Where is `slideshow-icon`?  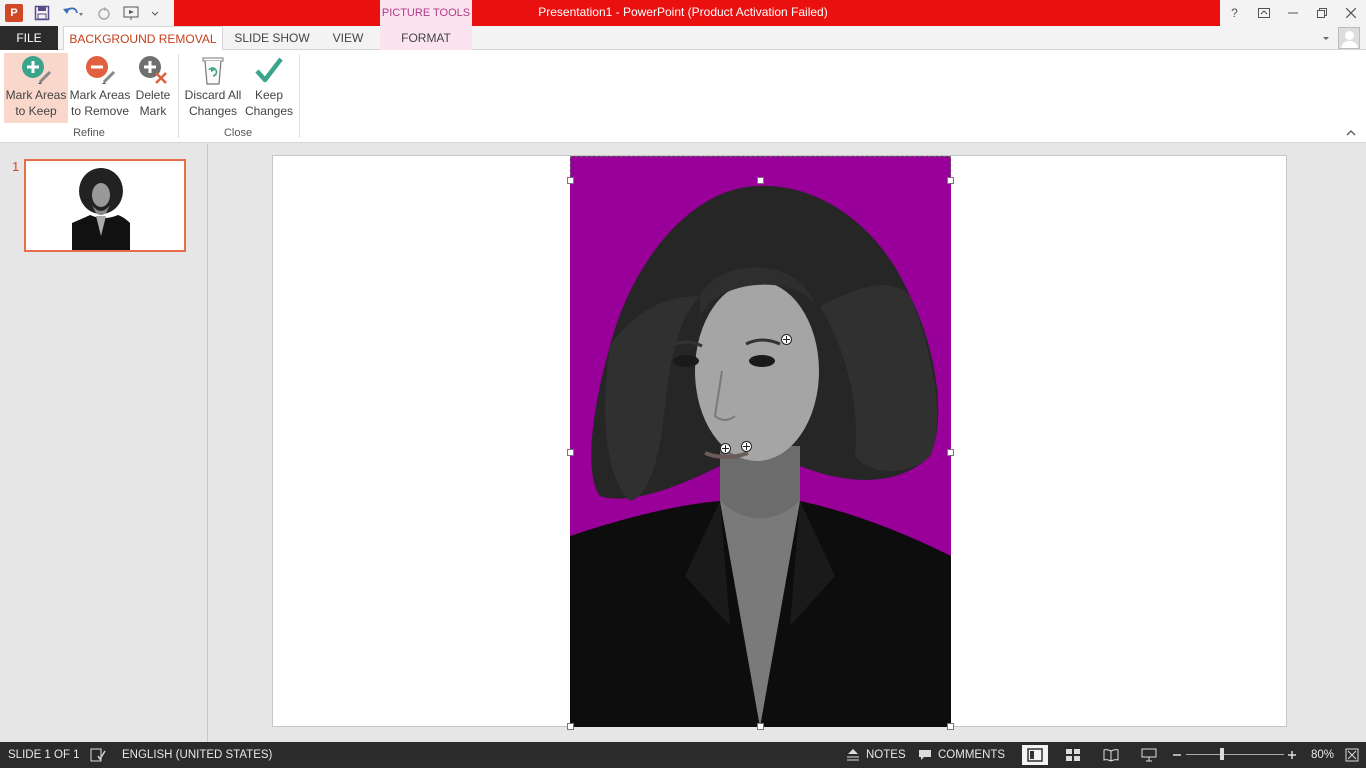
slideshow-icon is located at coordinates (131, 13).